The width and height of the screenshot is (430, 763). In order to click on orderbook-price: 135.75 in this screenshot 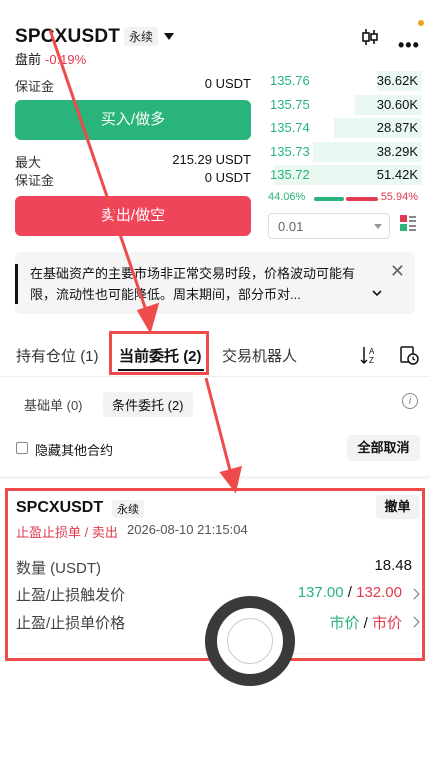, I will do `click(290, 104)`.